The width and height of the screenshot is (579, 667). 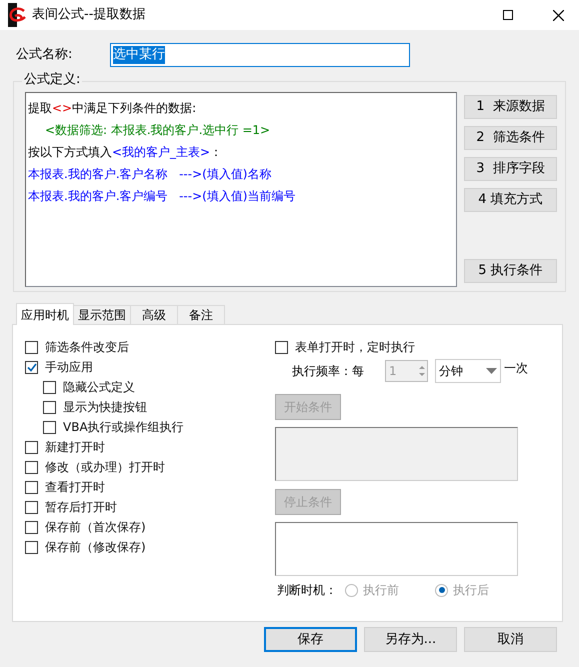 What do you see at coordinates (471, 590) in the screenshot?
I see `radio-label: 执行后` at bounding box center [471, 590].